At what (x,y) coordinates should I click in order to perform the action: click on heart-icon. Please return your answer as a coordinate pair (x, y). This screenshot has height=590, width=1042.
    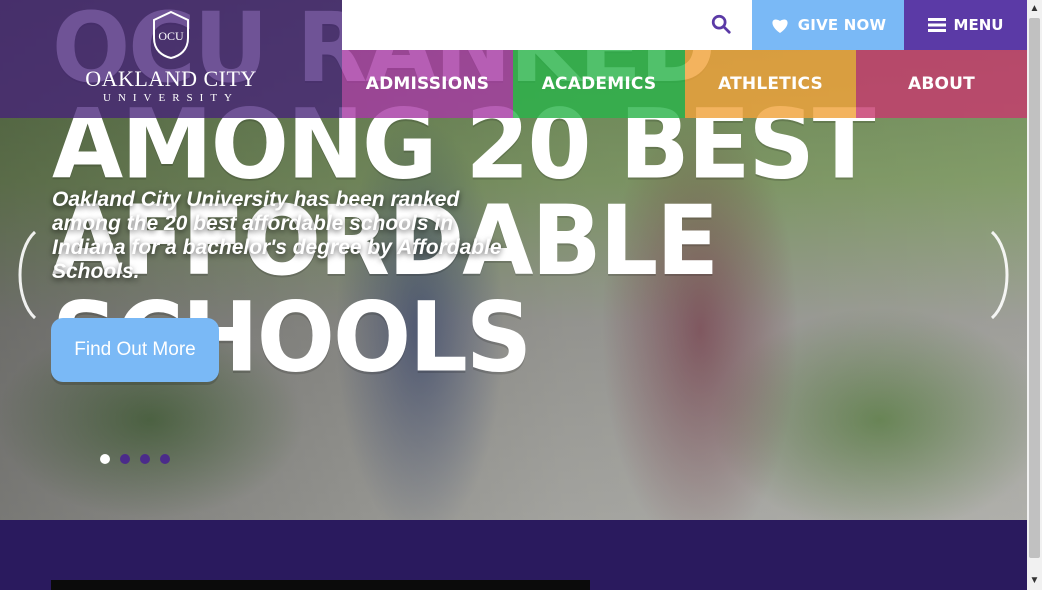
    Looking at the image, I should click on (780, 26).